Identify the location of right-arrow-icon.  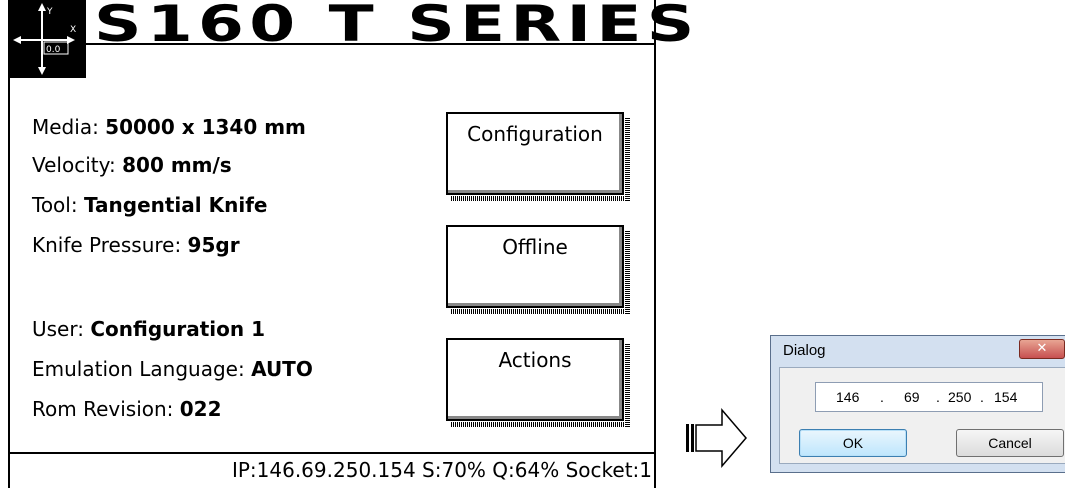
(716, 438).